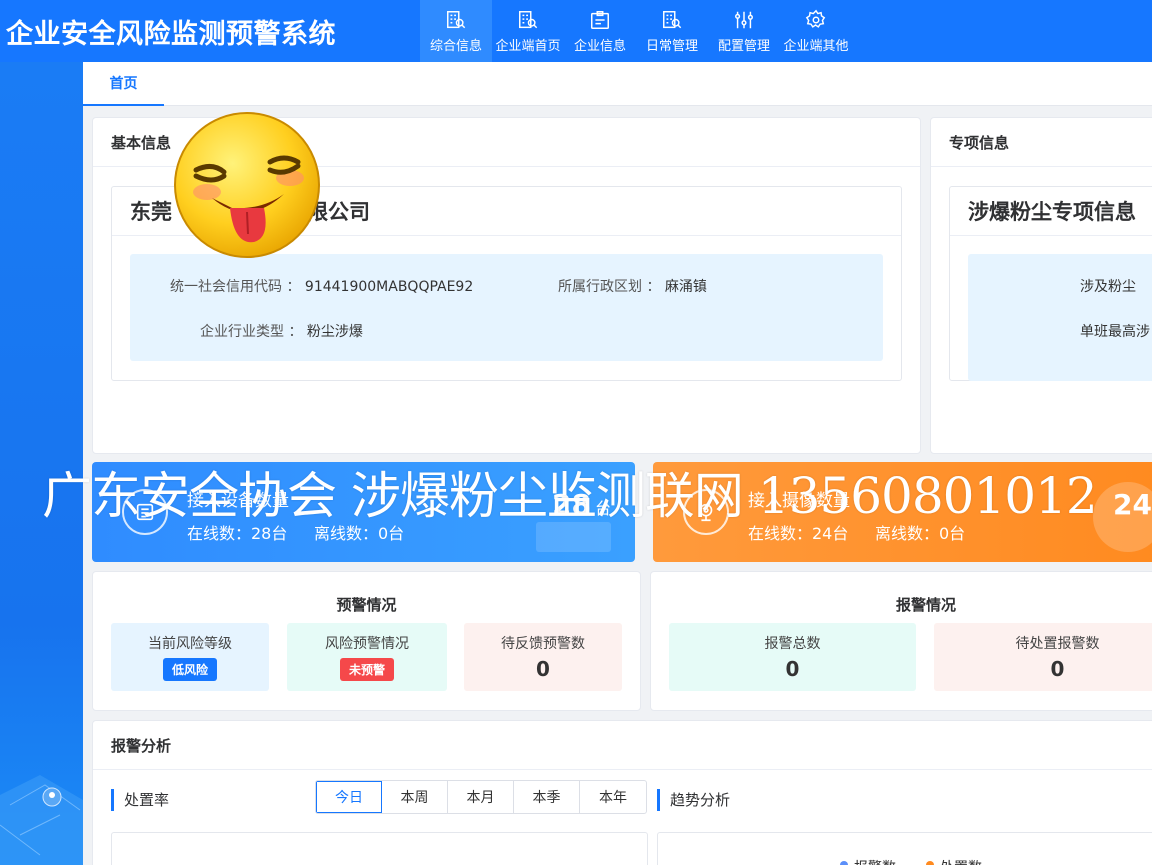 This screenshot has height=865, width=1152. What do you see at coordinates (1132, 504) in the screenshot?
I see `camera-count: 24` at bounding box center [1132, 504].